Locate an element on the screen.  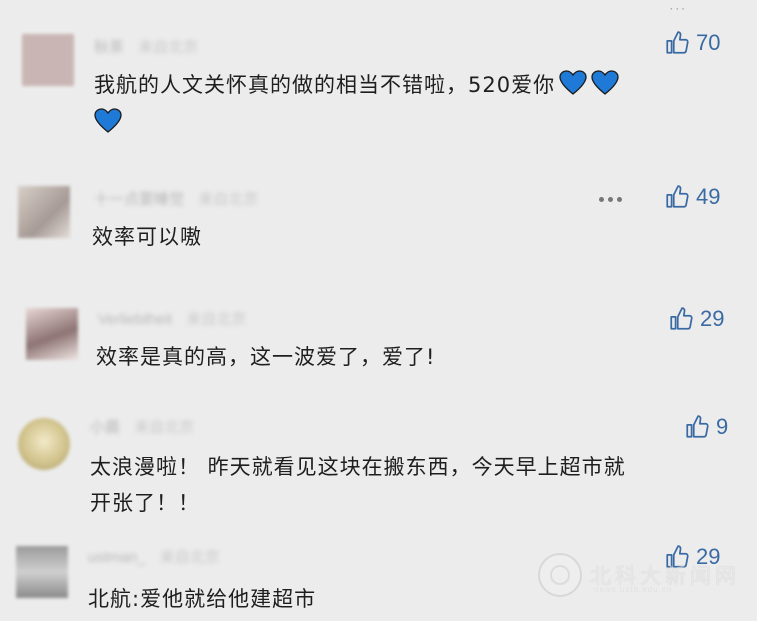
comment-text: 太浪漫啦！ 昨天就看见这块在搬东西，今天早上超市就 is located at coordinates (358, 467).